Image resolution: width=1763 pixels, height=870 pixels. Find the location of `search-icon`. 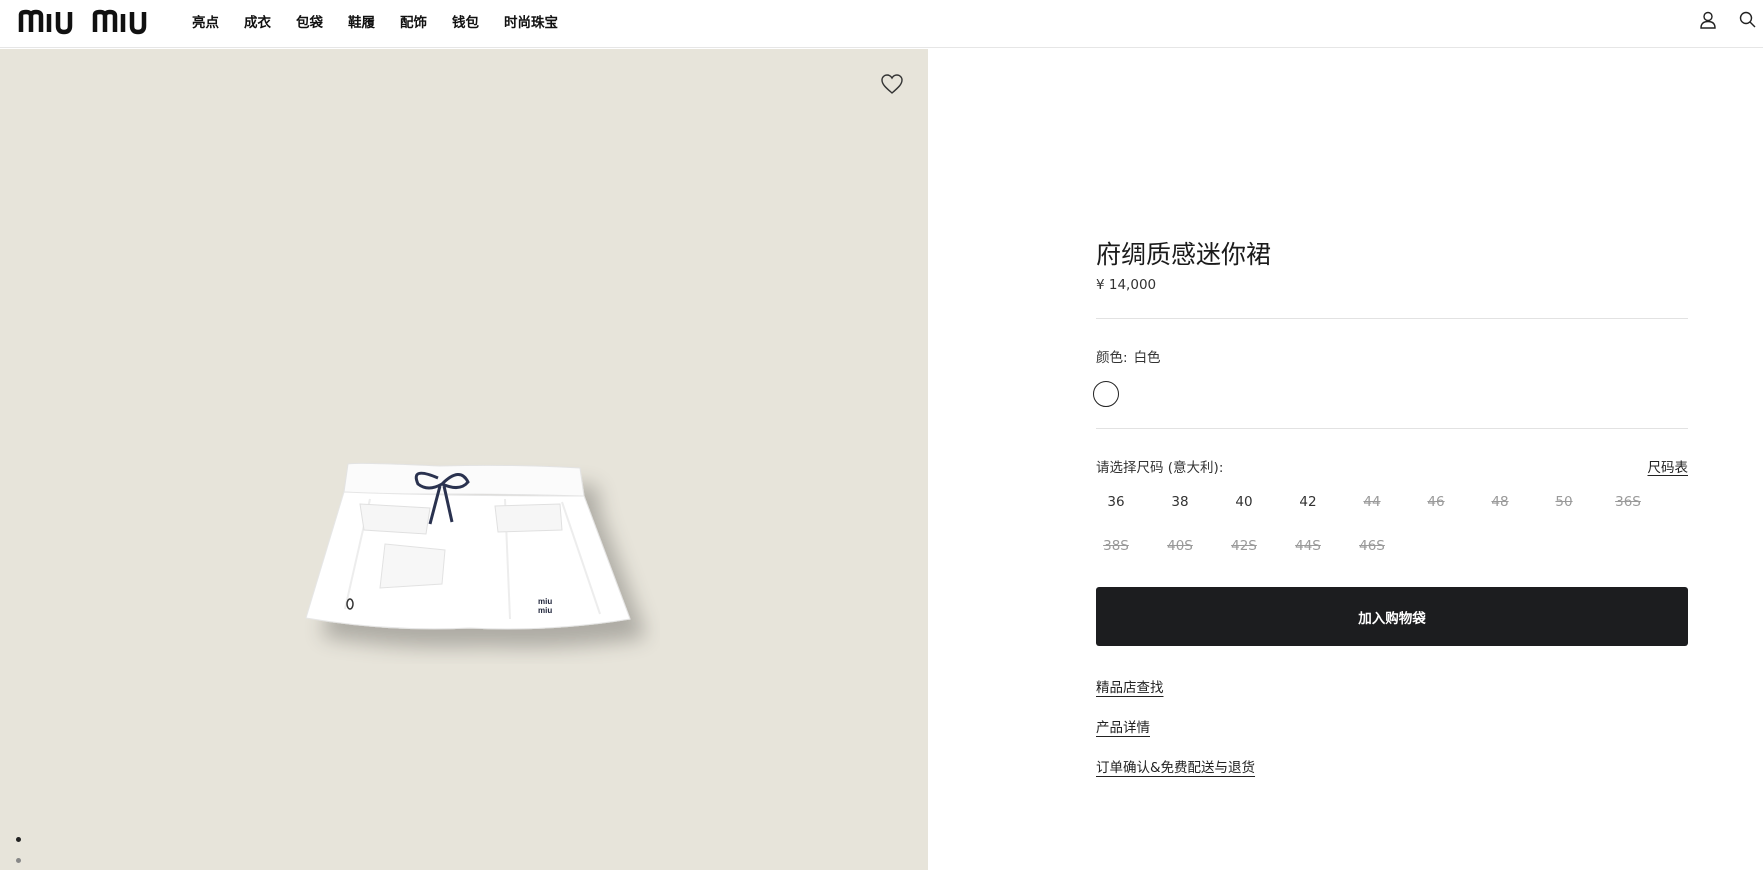

search-icon is located at coordinates (1748, 20).